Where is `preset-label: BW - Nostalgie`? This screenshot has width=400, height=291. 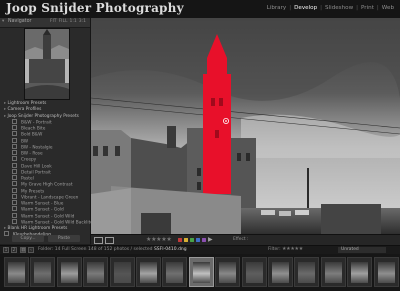
preset-label: BW - Nostalgie is located at coordinates (37, 148).